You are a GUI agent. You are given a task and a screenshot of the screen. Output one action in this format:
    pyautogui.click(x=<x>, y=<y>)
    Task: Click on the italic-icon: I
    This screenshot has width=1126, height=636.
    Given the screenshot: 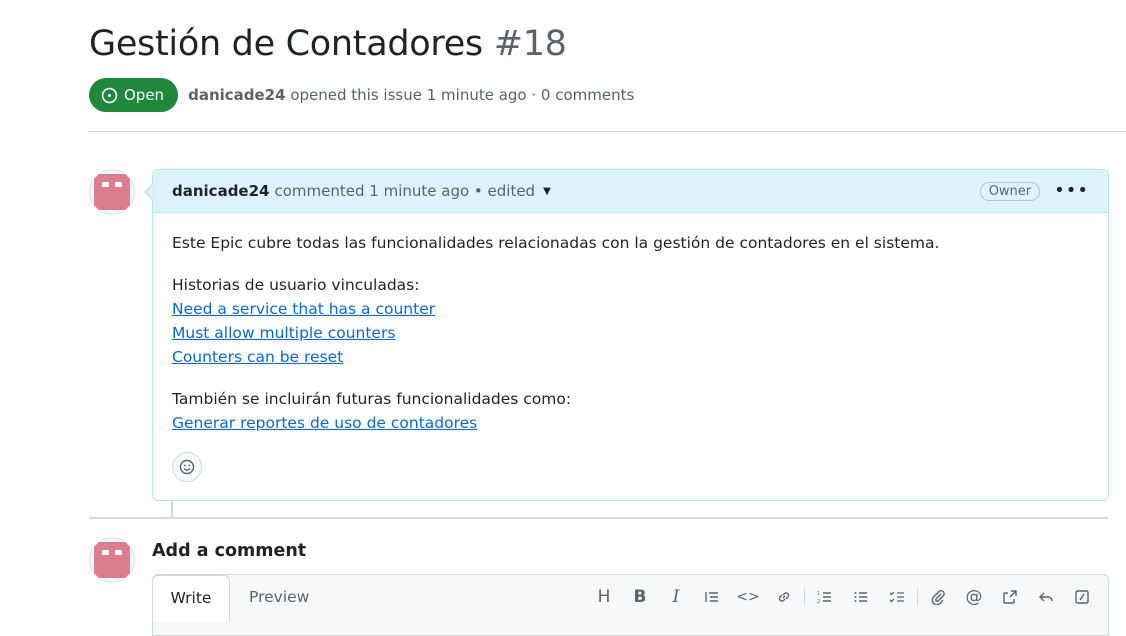 What is the action you would take?
    pyautogui.click(x=676, y=597)
    